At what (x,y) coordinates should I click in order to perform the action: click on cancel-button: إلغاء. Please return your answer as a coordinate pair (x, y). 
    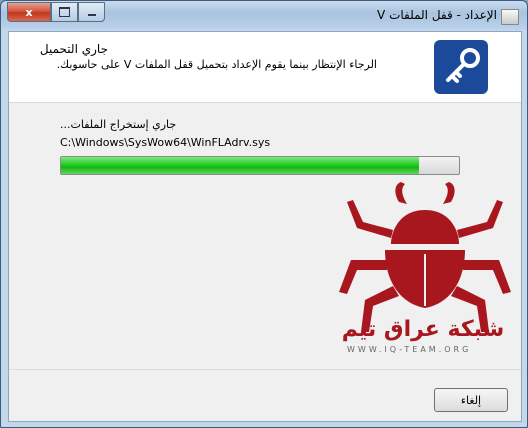
    Looking at the image, I should click on (471, 400).